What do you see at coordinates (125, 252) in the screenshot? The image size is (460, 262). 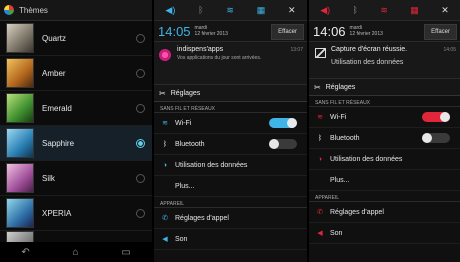 I see `recent-apps-icon: ▭` at bounding box center [125, 252].